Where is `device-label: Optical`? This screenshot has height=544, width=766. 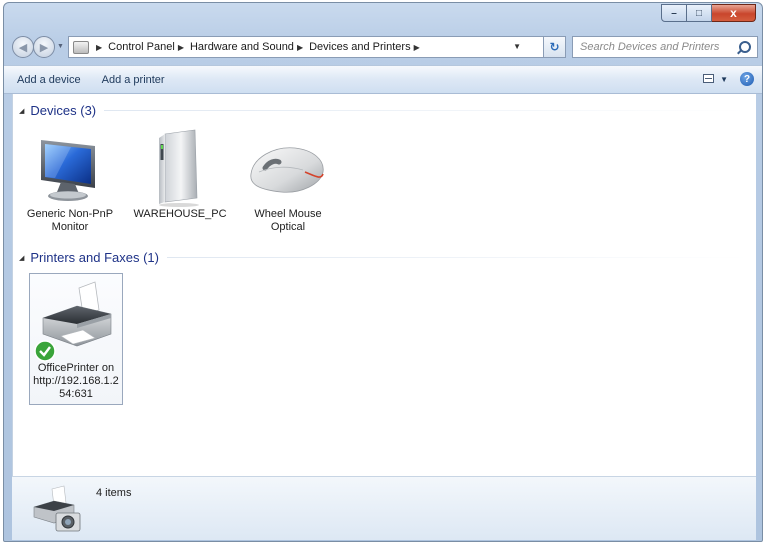
device-label: Optical is located at coordinates (288, 227).